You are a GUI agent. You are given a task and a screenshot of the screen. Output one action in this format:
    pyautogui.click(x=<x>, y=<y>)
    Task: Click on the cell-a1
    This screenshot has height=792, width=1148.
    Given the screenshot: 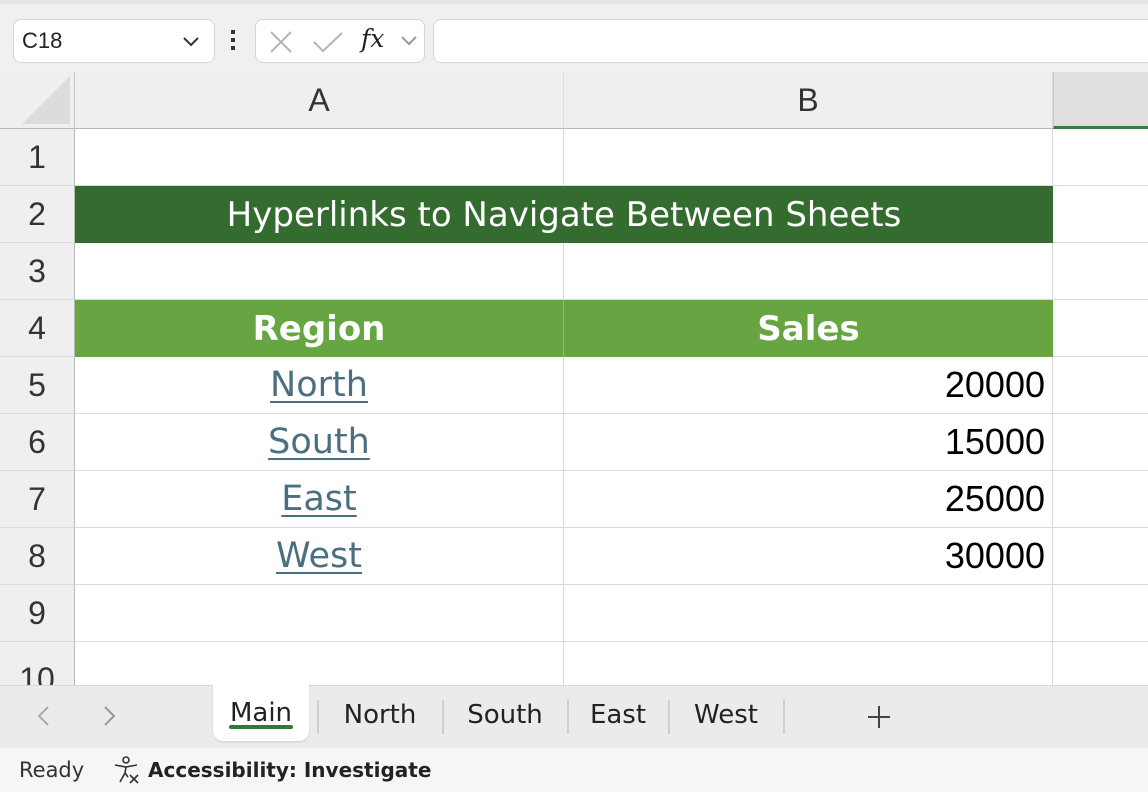 What is the action you would take?
    pyautogui.click(x=319, y=157)
    